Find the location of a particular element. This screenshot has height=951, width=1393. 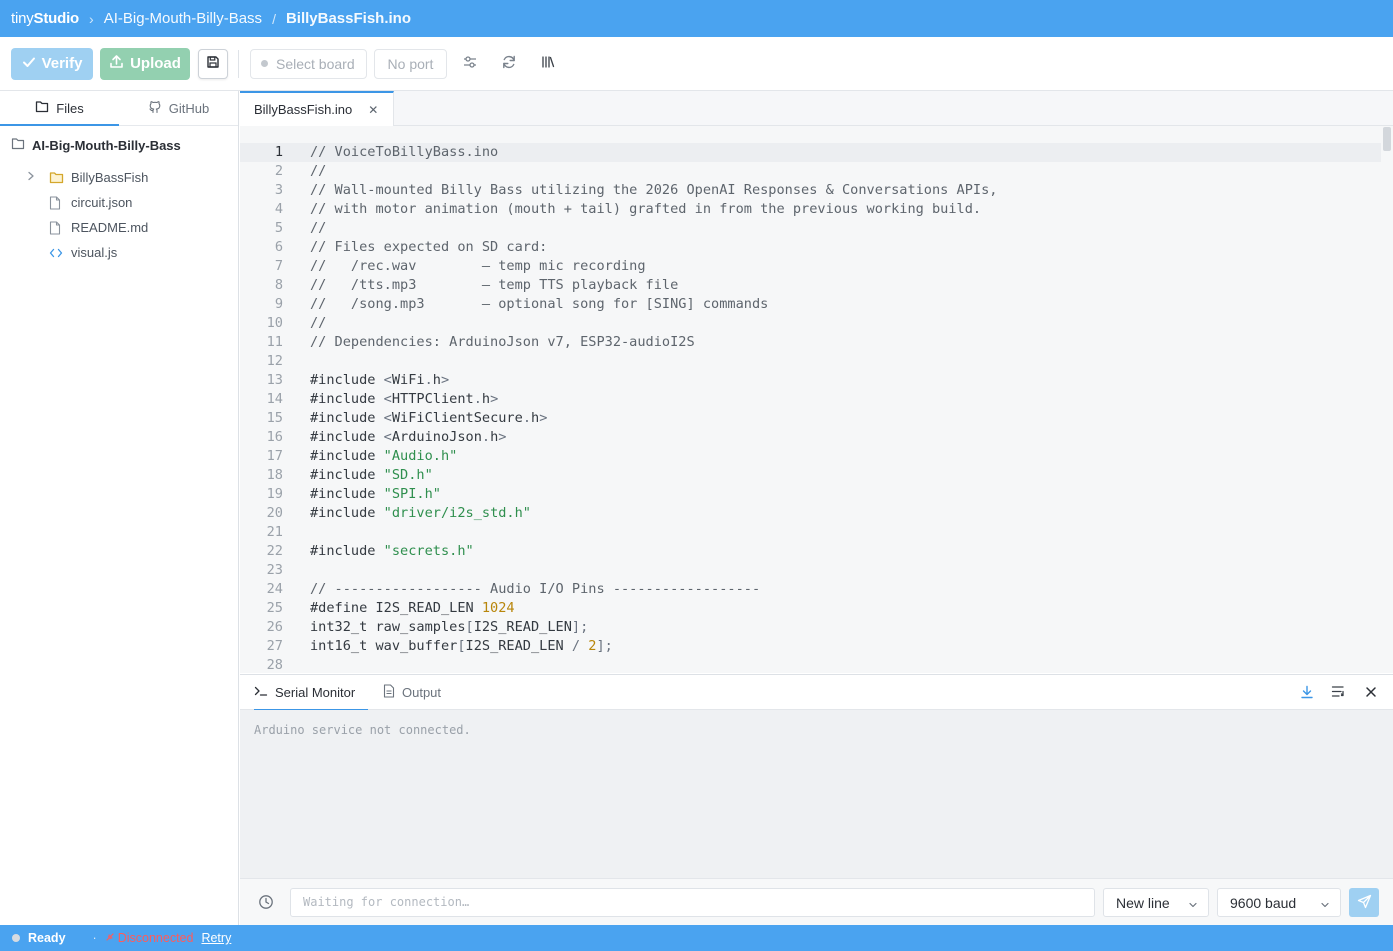

code-line: 19 #include "SPI.h" is located at coordinates (810, 494).